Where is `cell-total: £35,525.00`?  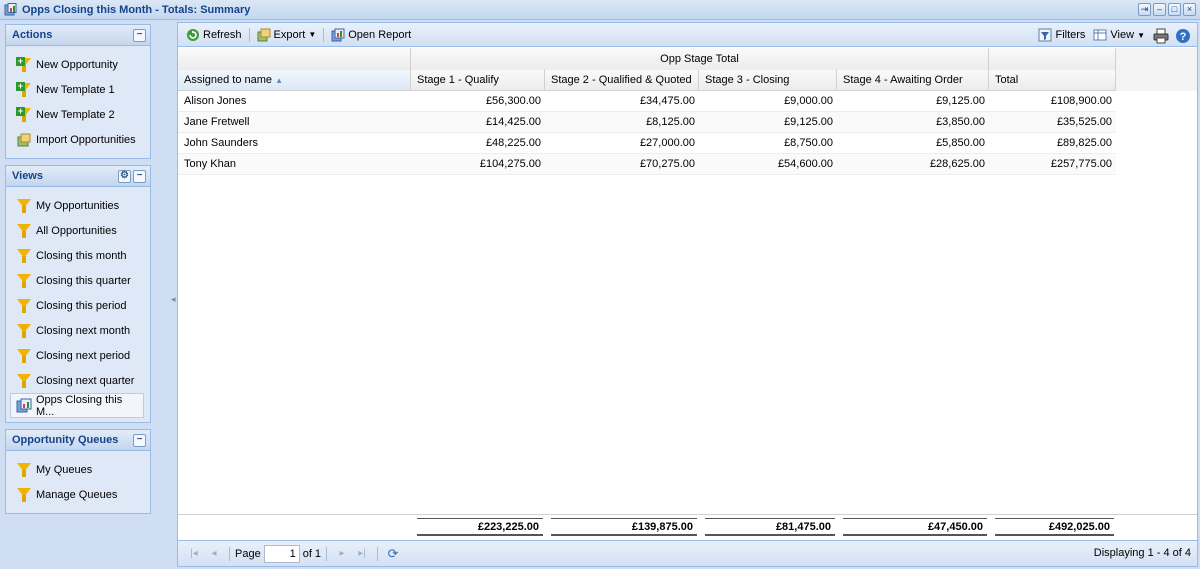 cell-total: £35,525.00 is located at coordinates (1084, 122).